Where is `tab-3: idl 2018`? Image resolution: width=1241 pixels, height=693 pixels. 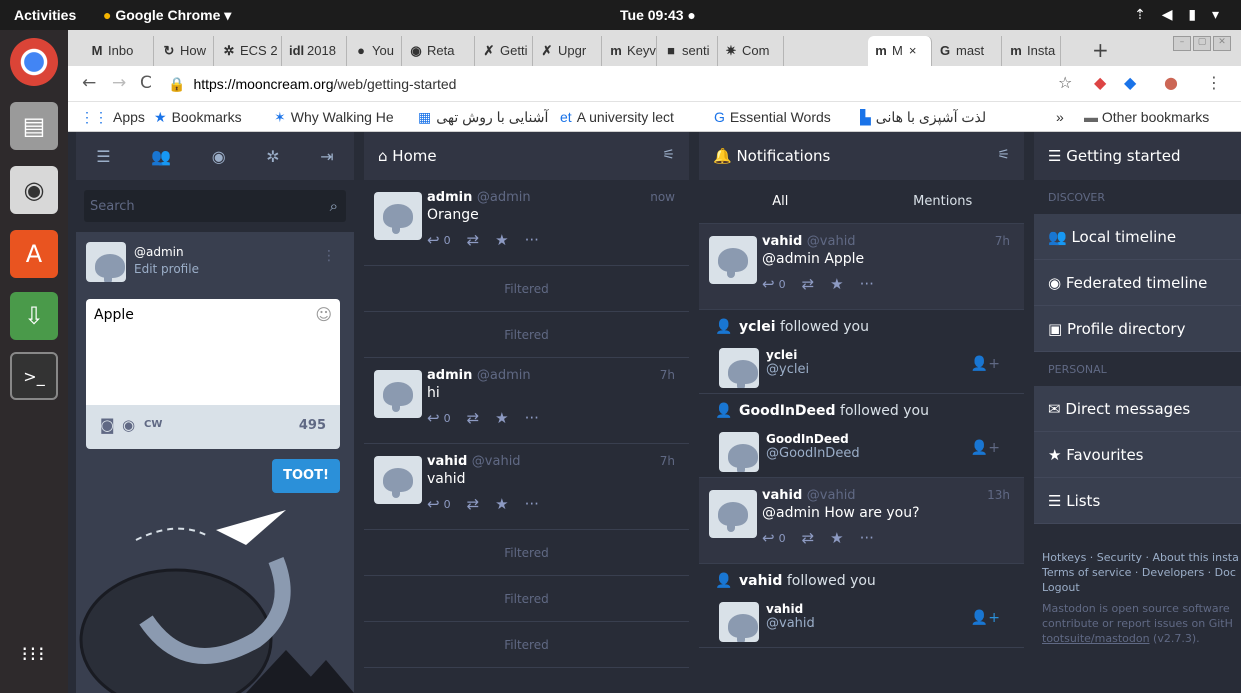
tab-3: idl 2018 is located at coordinates (315, 51).